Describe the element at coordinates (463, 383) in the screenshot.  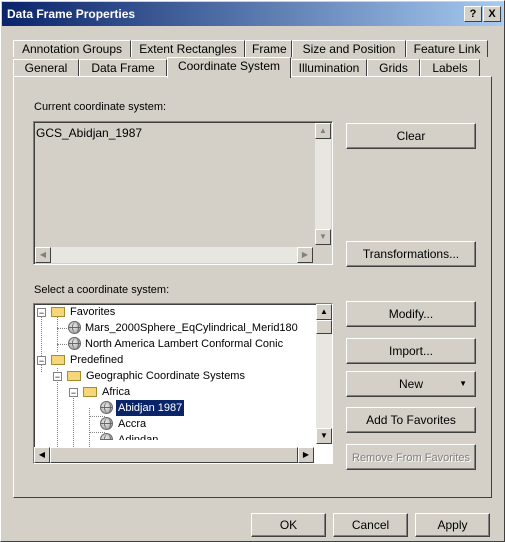
I see `triangle-down-icon: ▼` at that location.